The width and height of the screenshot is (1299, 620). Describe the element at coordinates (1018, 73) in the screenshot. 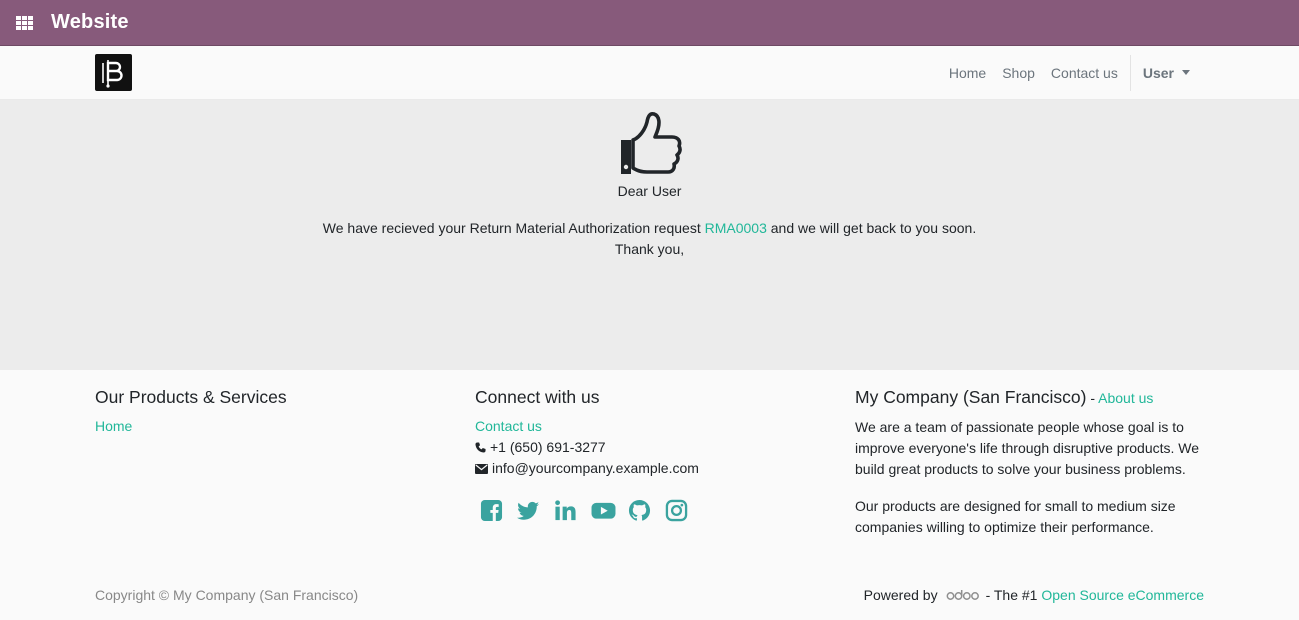

I see `nav-shop: Shop` at that location.